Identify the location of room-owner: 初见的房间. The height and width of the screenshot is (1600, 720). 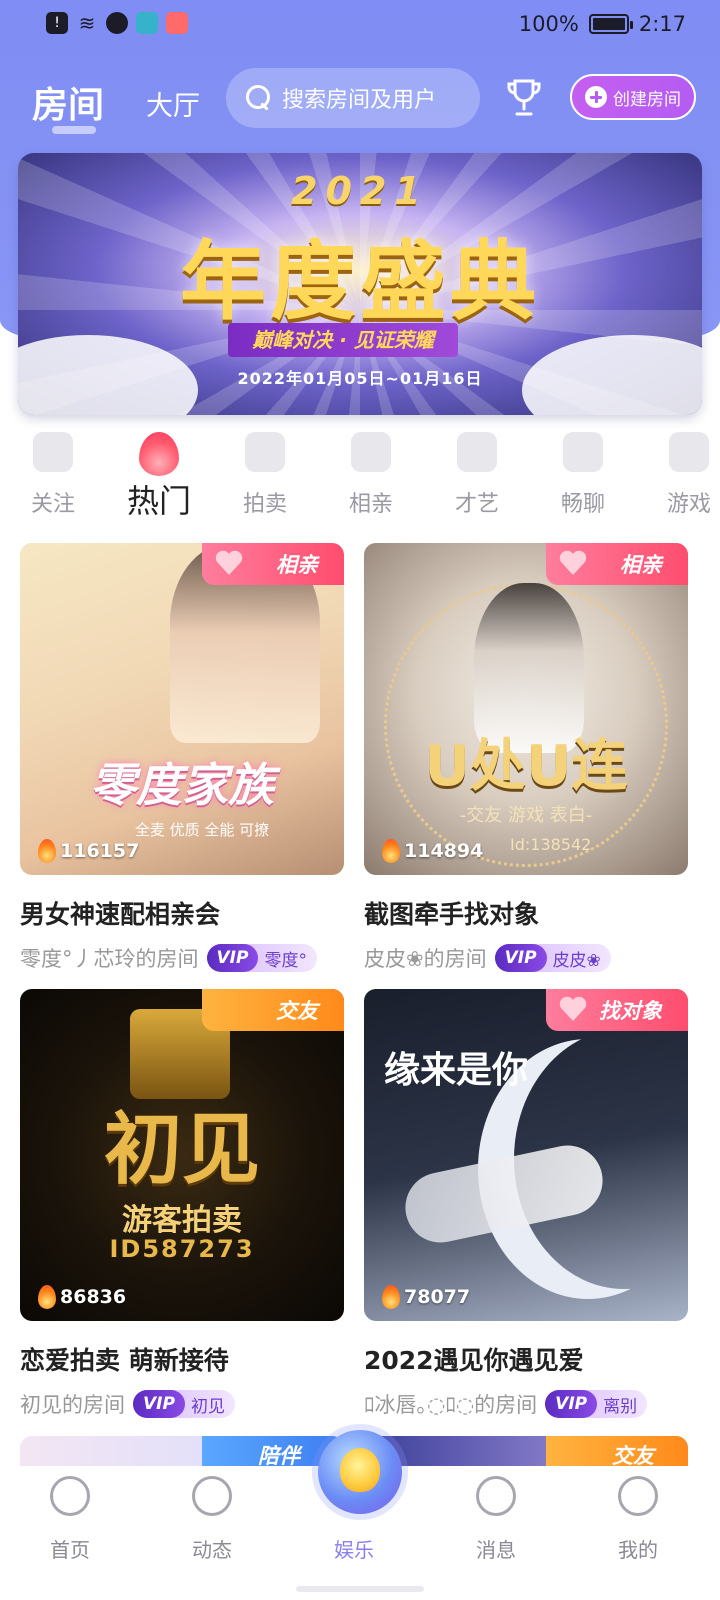
(72, 1405).